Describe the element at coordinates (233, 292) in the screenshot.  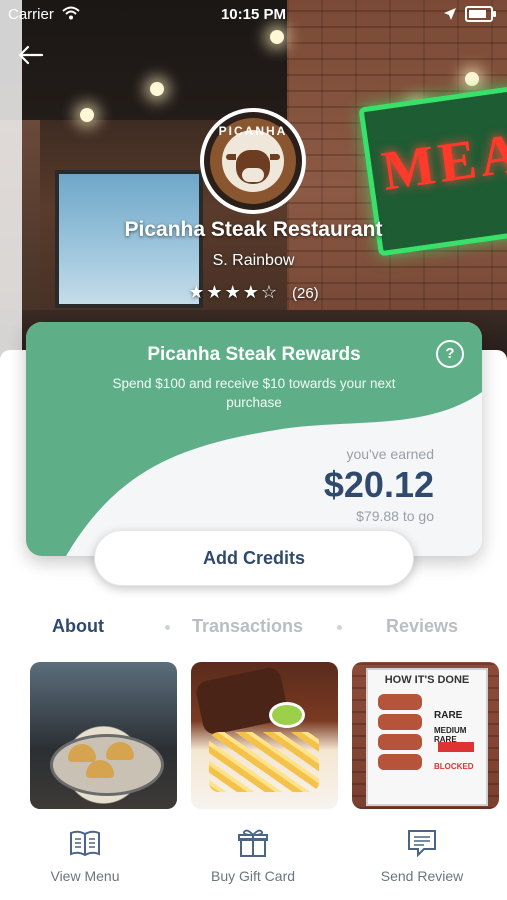
I see `star-rating: ★★★★☆` at that location.